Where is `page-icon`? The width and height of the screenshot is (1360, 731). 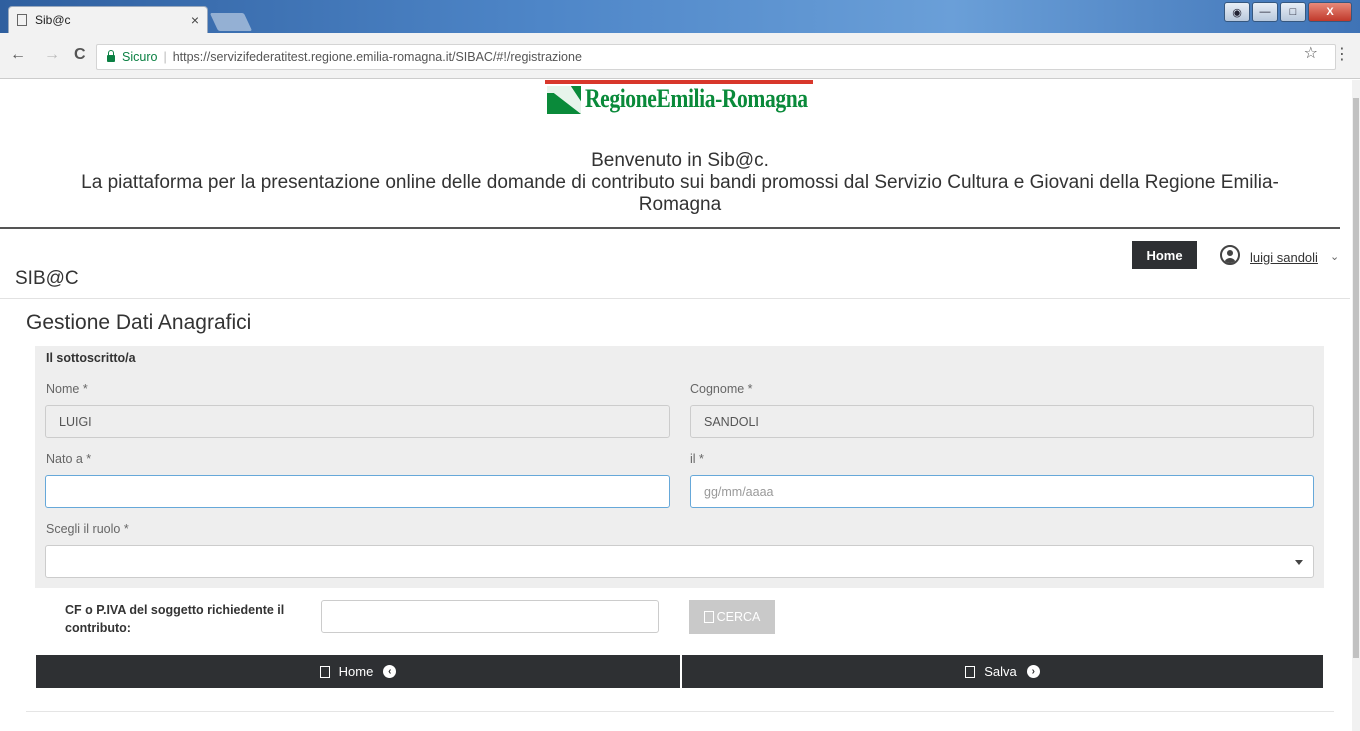
page-icon is located at coordinates (22, 20).